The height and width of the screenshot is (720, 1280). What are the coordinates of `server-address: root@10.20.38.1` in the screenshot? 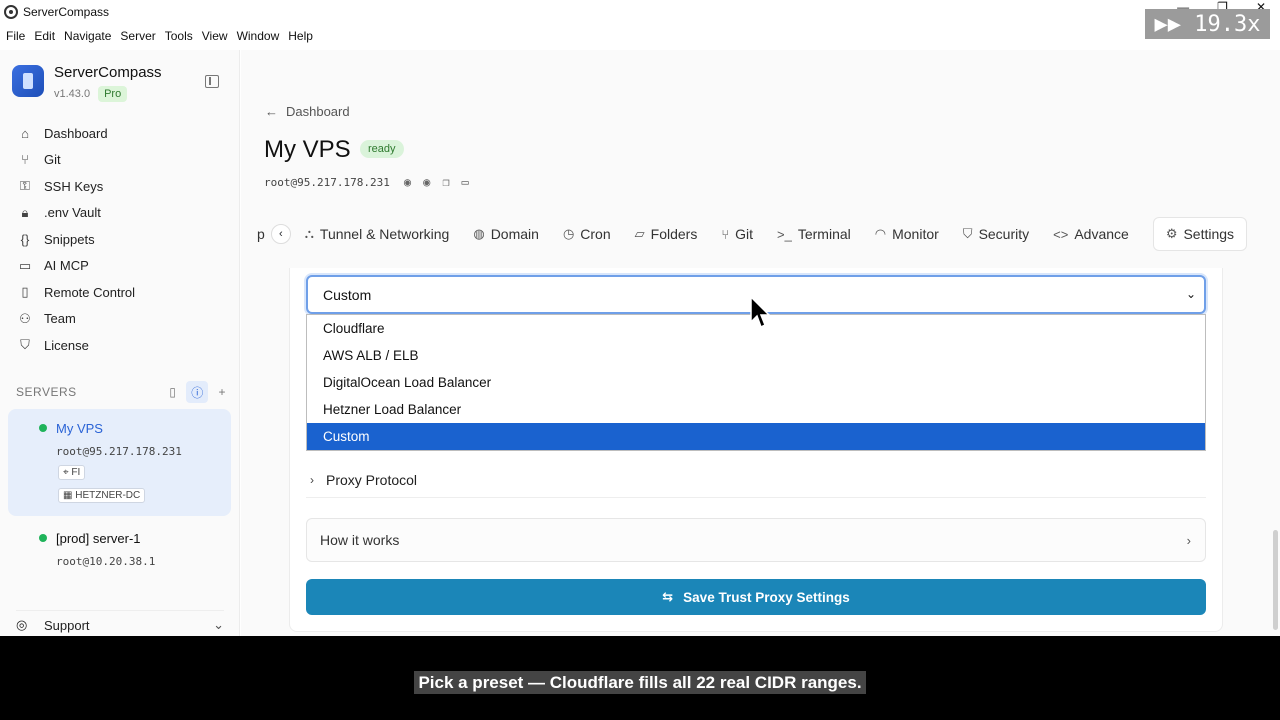 It's located at (106, 561).